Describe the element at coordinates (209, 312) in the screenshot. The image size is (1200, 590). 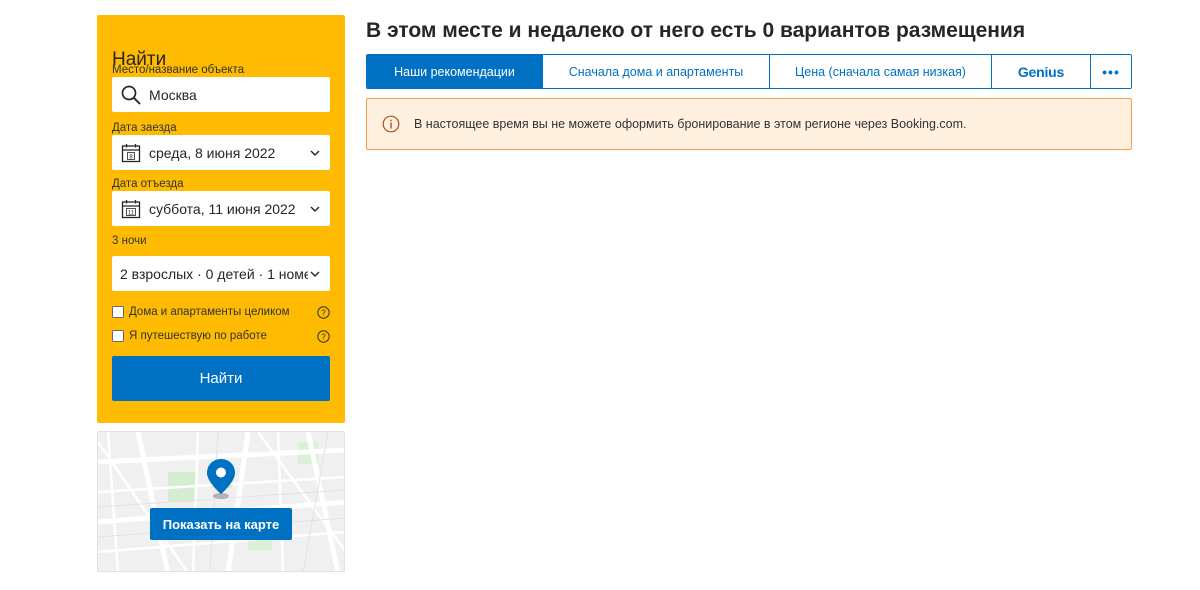
I see `homes-checkbox-label: Дома и апартаменты целиком` at that location.